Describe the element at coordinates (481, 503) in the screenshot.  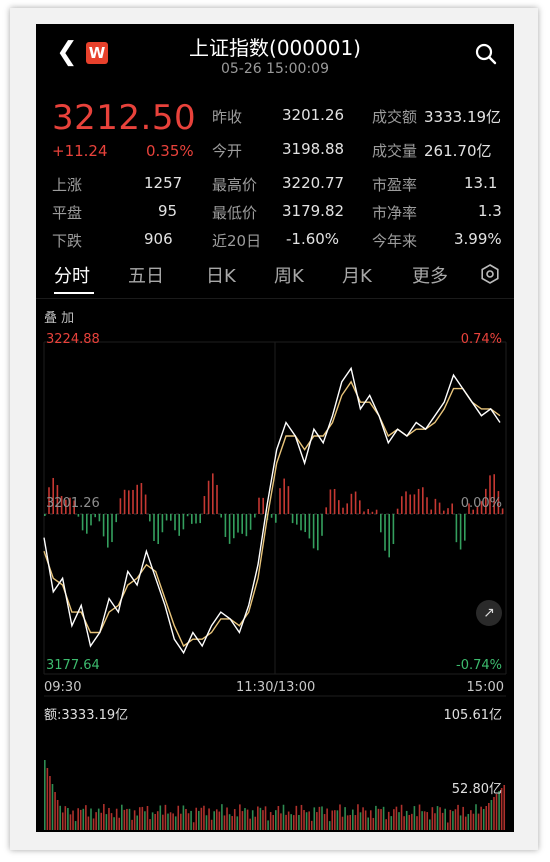
I see `pct-axis-mid-label: 0.00%` at that location.